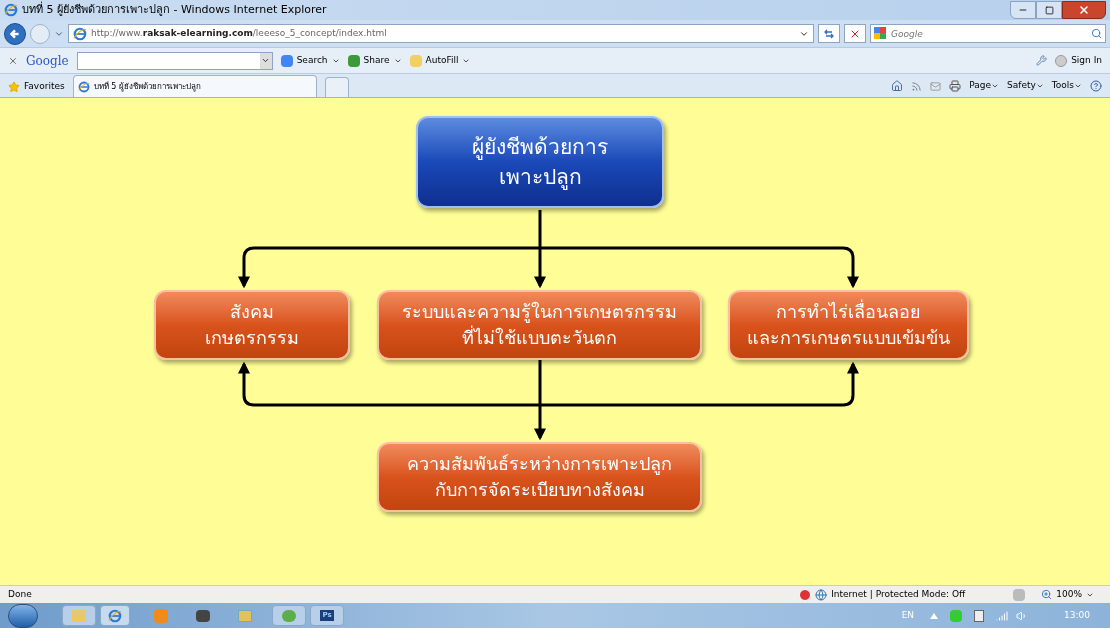 Image resolution: width=1110 pixels, height=628 pixels. Describe the element at coordinates (36, 87) in the screenshot. I see `favorites-button: Favorites` at that location.